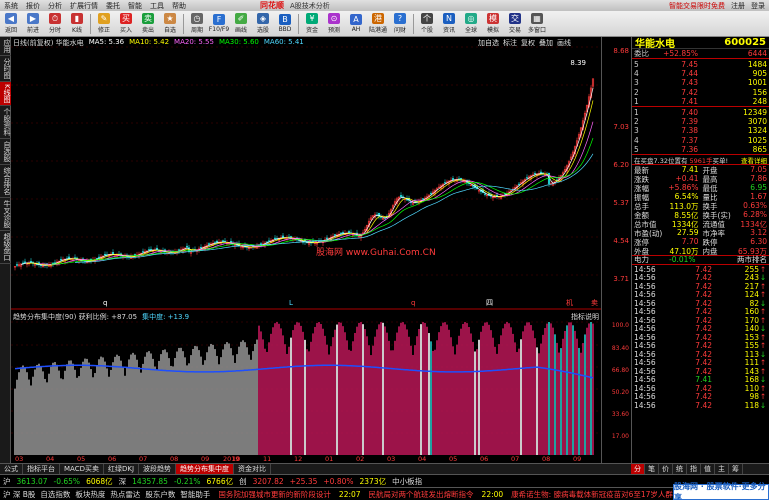  I want to click on menu-item-trade: 委托, so click(113, 6).